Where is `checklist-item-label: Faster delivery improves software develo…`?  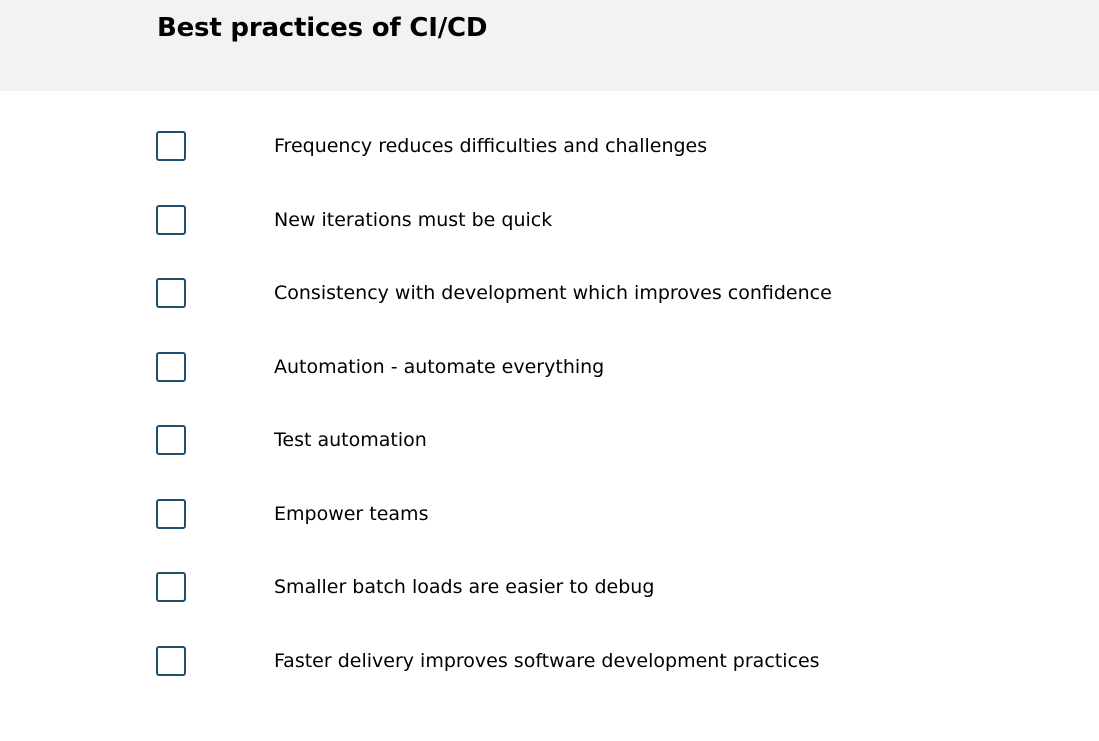 checklist-item-label: Faster delivery improves software develo… is located at coordinates (547, 660).